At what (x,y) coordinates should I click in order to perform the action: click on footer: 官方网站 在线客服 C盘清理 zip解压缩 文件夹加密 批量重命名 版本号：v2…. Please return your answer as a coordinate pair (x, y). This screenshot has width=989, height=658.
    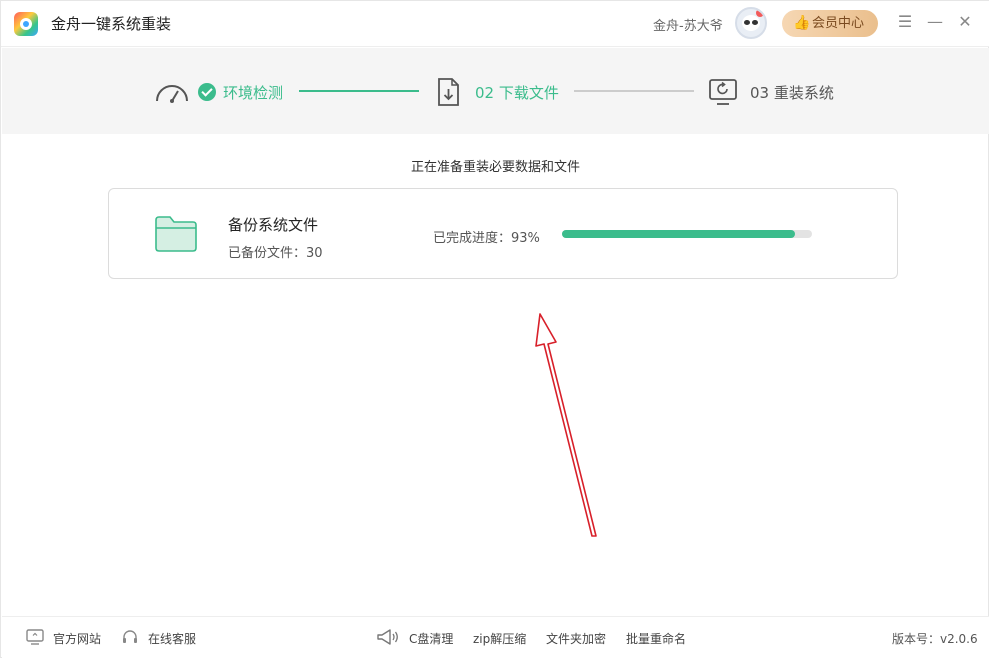
    Looking at the image, I should click on (495, 637).